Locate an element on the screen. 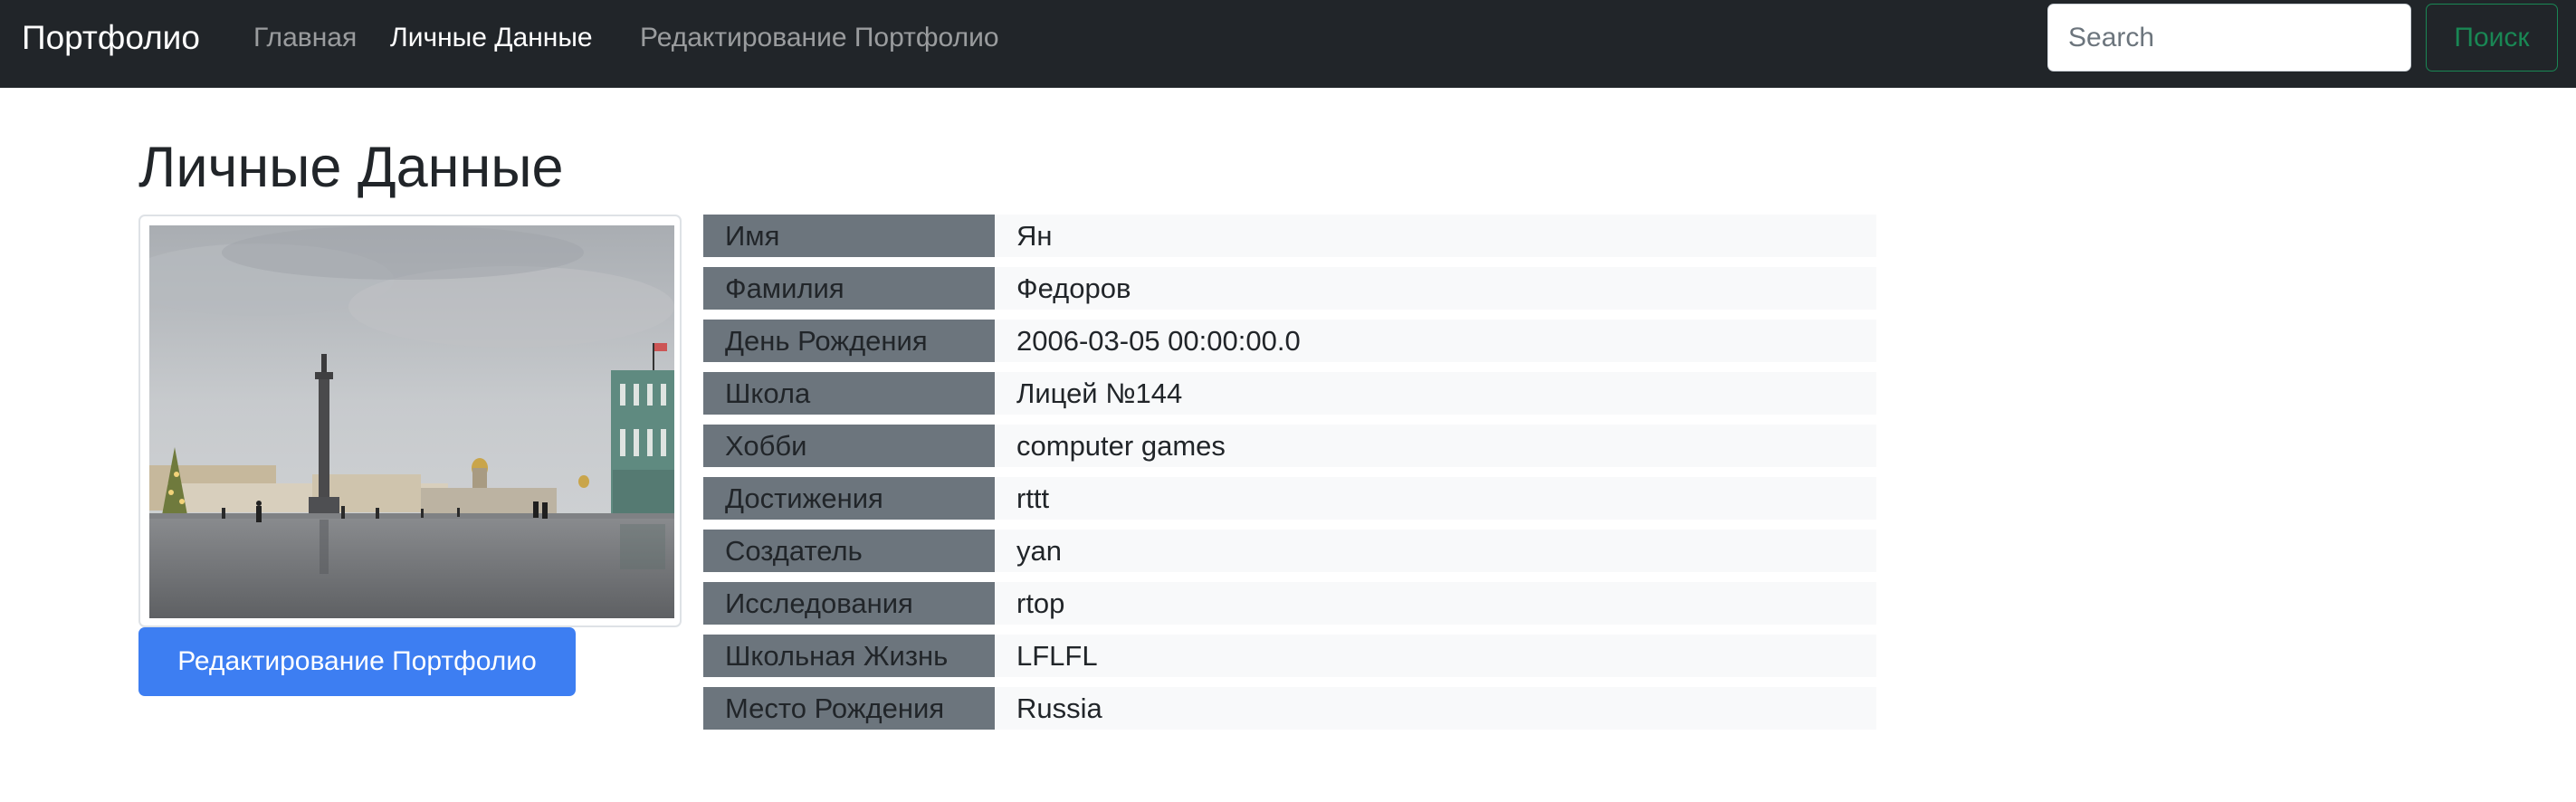 The image size is (2576, 802). info-value: rttt is located at coordinates (1435, 498).